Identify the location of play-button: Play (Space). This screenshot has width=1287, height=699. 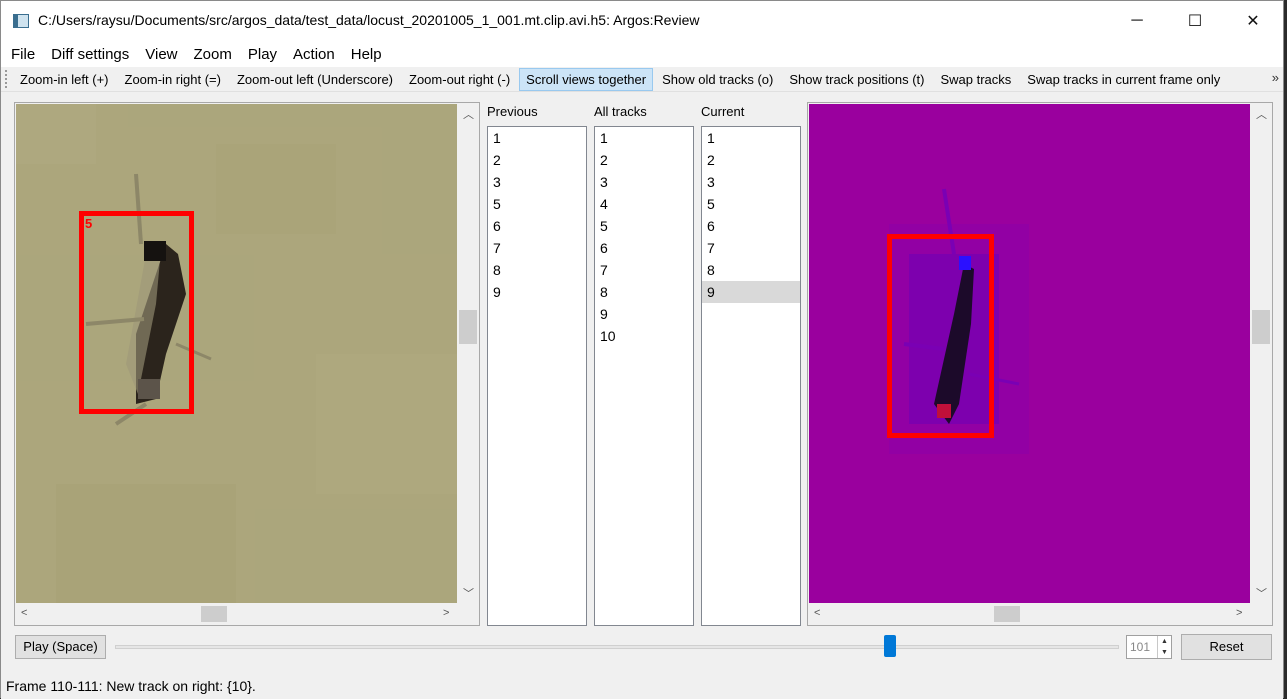
(60, 647).